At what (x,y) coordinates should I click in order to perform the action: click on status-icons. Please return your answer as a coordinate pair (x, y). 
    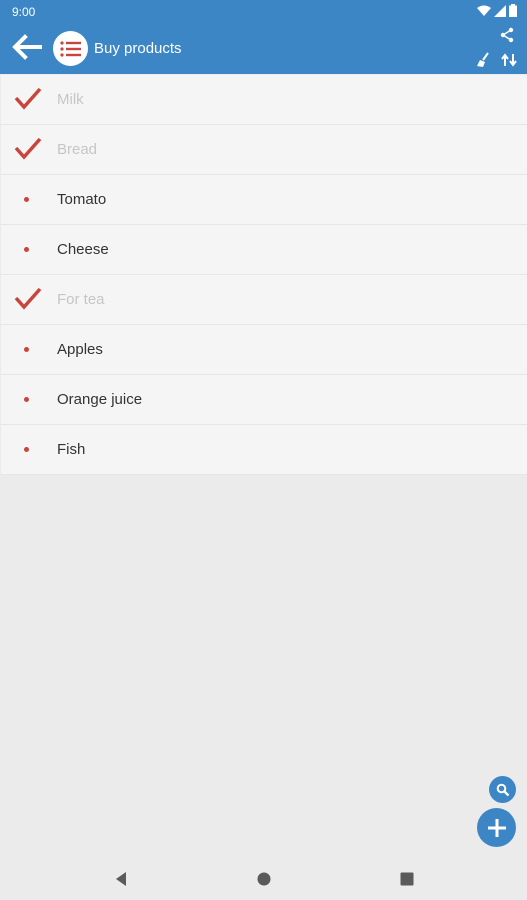
    Looking at the image, I should click on (497, 10).